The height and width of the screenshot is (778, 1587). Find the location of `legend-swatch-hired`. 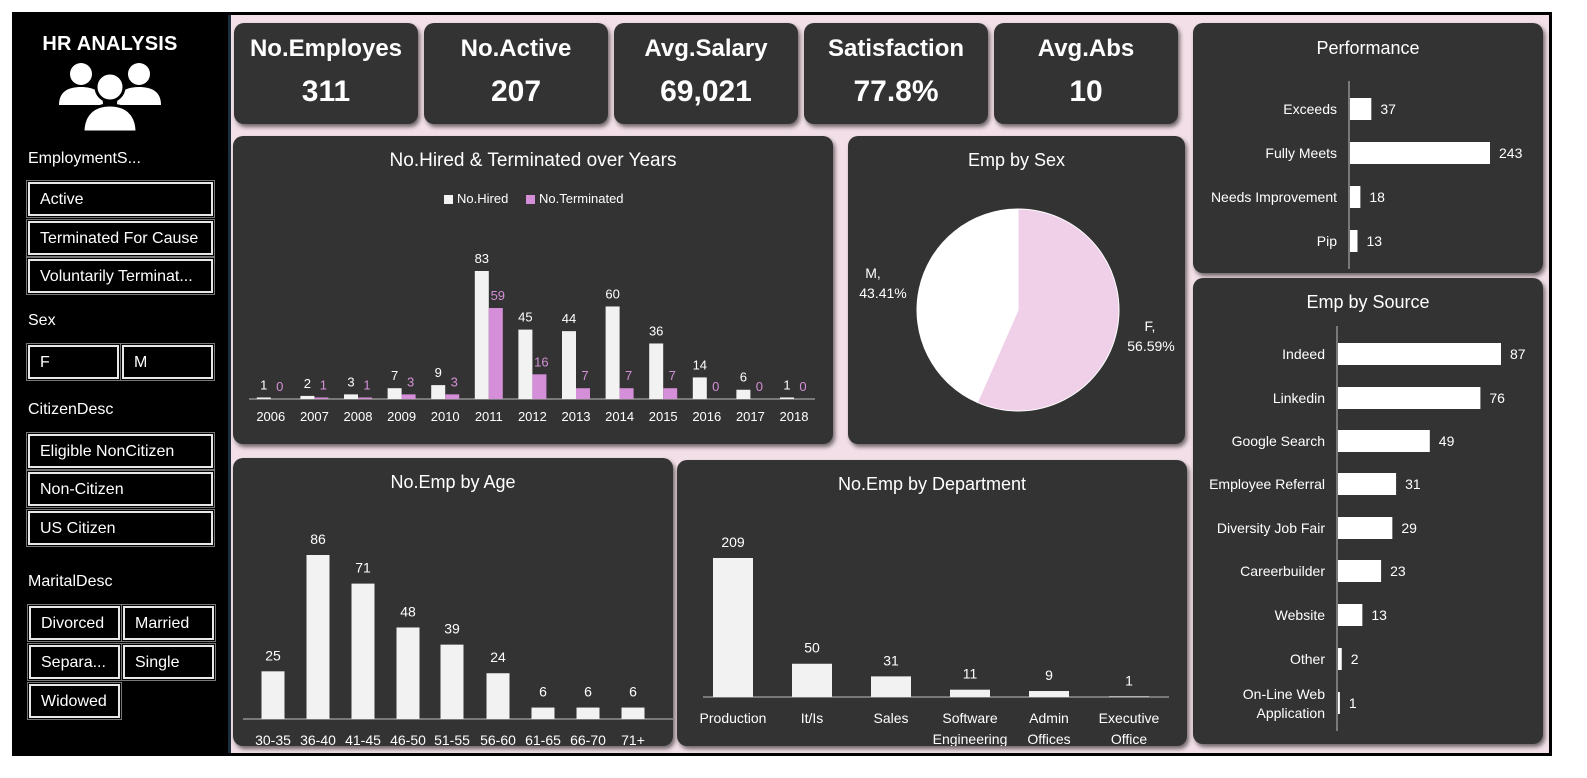

legend-swatch-hired is located at coordinates (448, 199).